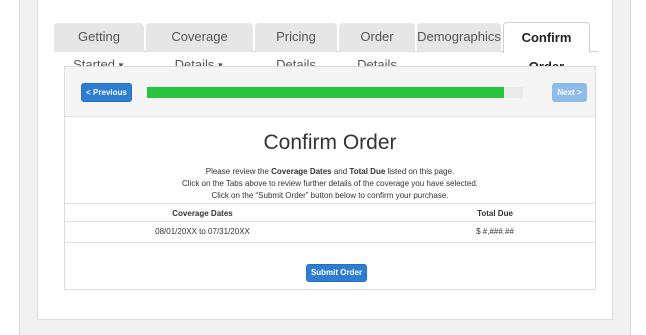 The width and height of the screenshot is (646, 335). Describe the element at coordinates (296, 47) in the screenshot. I see `tab-pricing-details: Pricing Details` at that location.